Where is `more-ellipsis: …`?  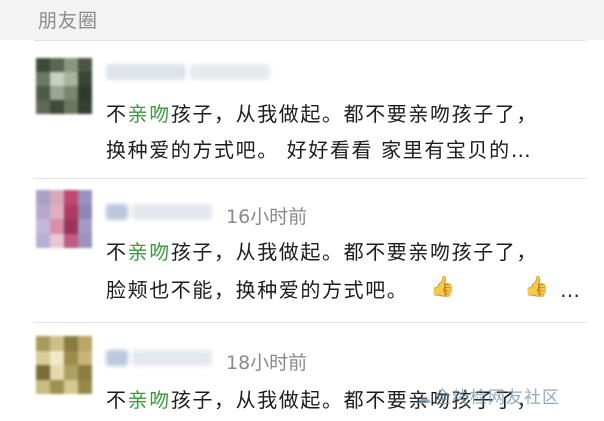
more-ellipsis: … is located at coordinates (570, 290).